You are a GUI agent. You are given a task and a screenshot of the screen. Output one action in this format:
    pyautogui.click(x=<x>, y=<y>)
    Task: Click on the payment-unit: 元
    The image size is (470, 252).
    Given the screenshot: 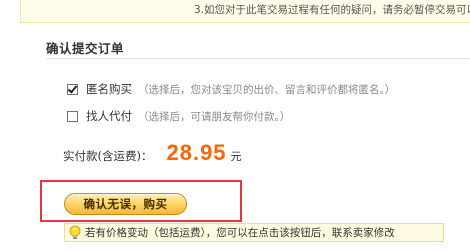 What is the action you would take?
    pyautogui.click(x=236, y=156)
    